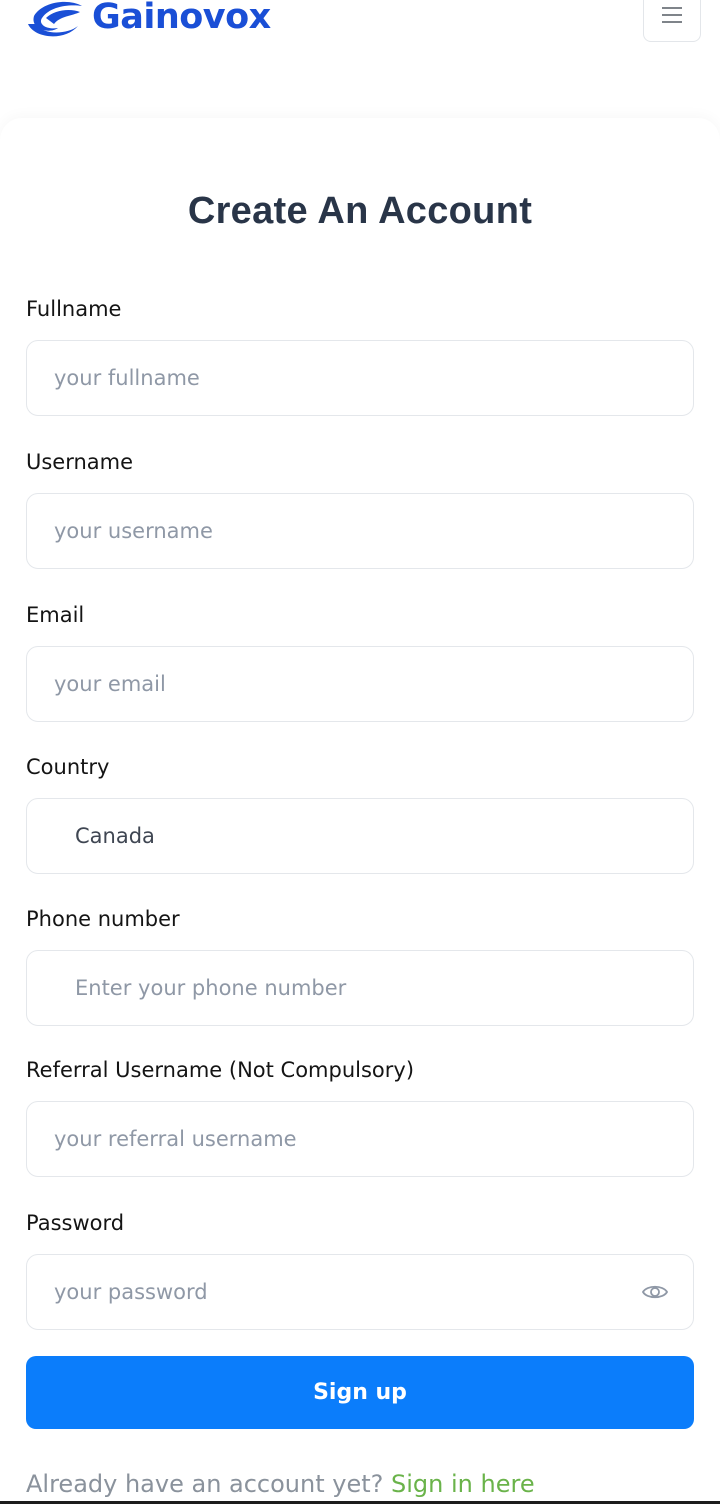 This screenshot has height=1504, width=720. Describe the element at coordinates (373, 684) in the screenshot. I see `email-input` at that location.